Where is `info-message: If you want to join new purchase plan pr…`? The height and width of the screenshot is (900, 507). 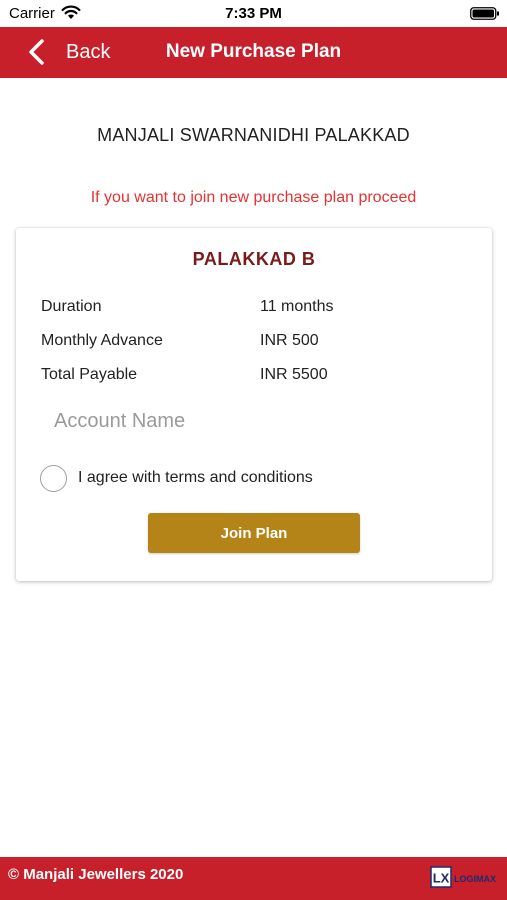
info-message: If you want to join new purchase plan pr… is located at coordinates (253, 197).